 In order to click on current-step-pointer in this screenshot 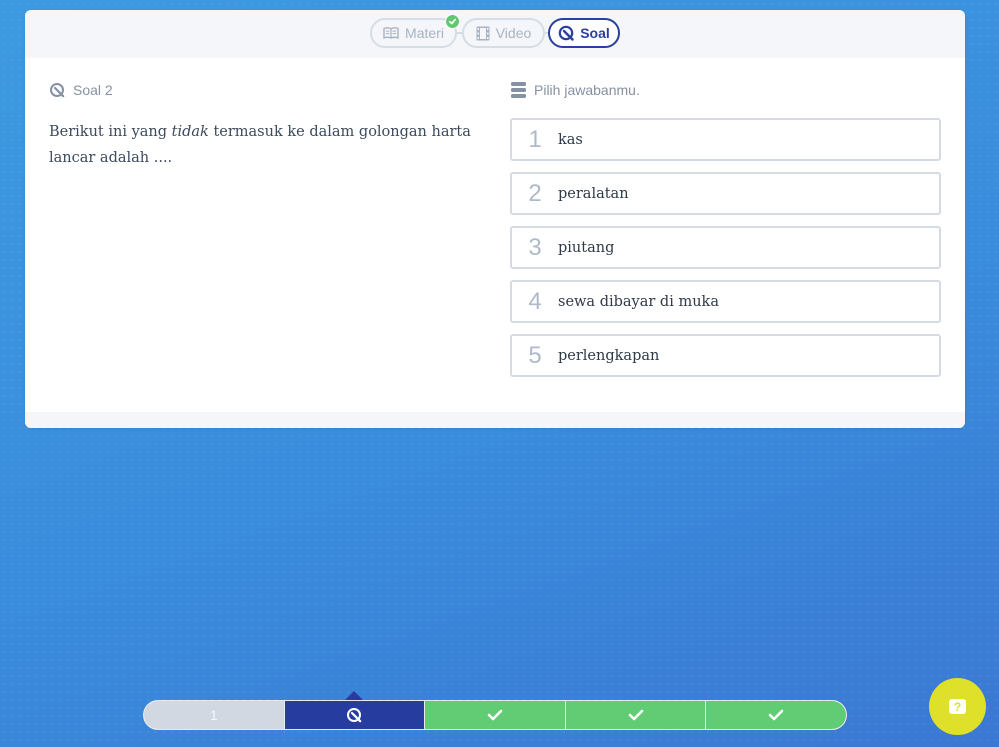, I will do `click(354, 695)`.